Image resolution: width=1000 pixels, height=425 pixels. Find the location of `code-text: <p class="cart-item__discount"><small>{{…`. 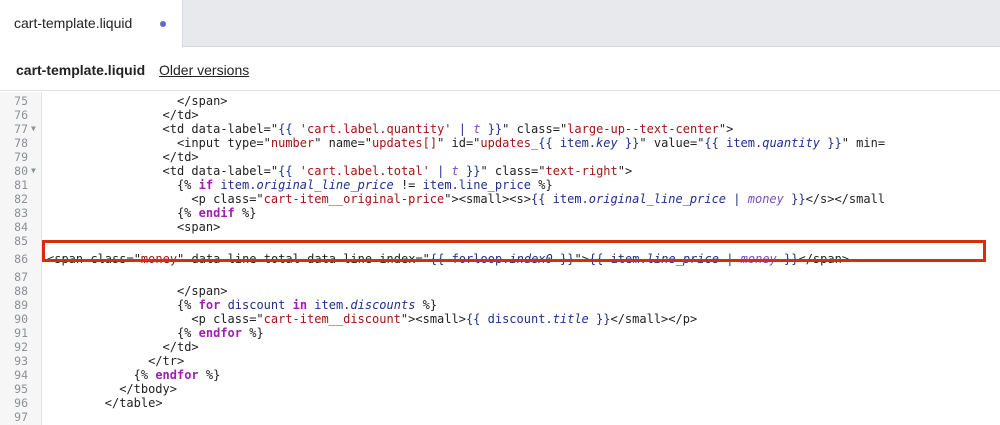

code-text: <p class="cart-item__discount"><small>{{… is located at coordinates (444, 319).